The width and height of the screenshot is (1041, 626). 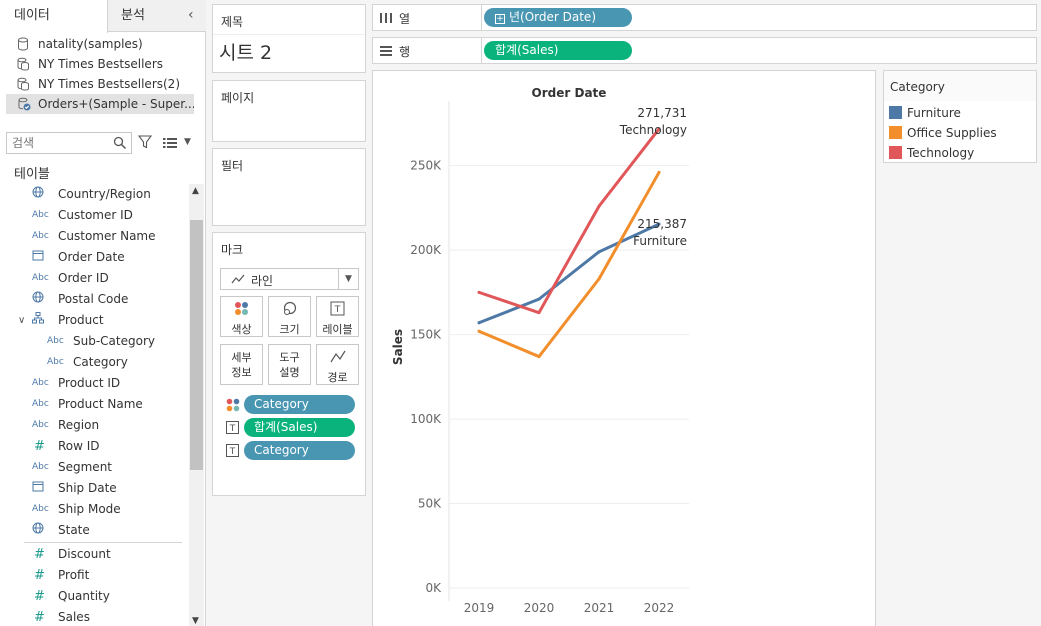 What do you see at coordinates (42, 299) in the screenshot?
I see `globe-icon` at bounding box center [42, 299].